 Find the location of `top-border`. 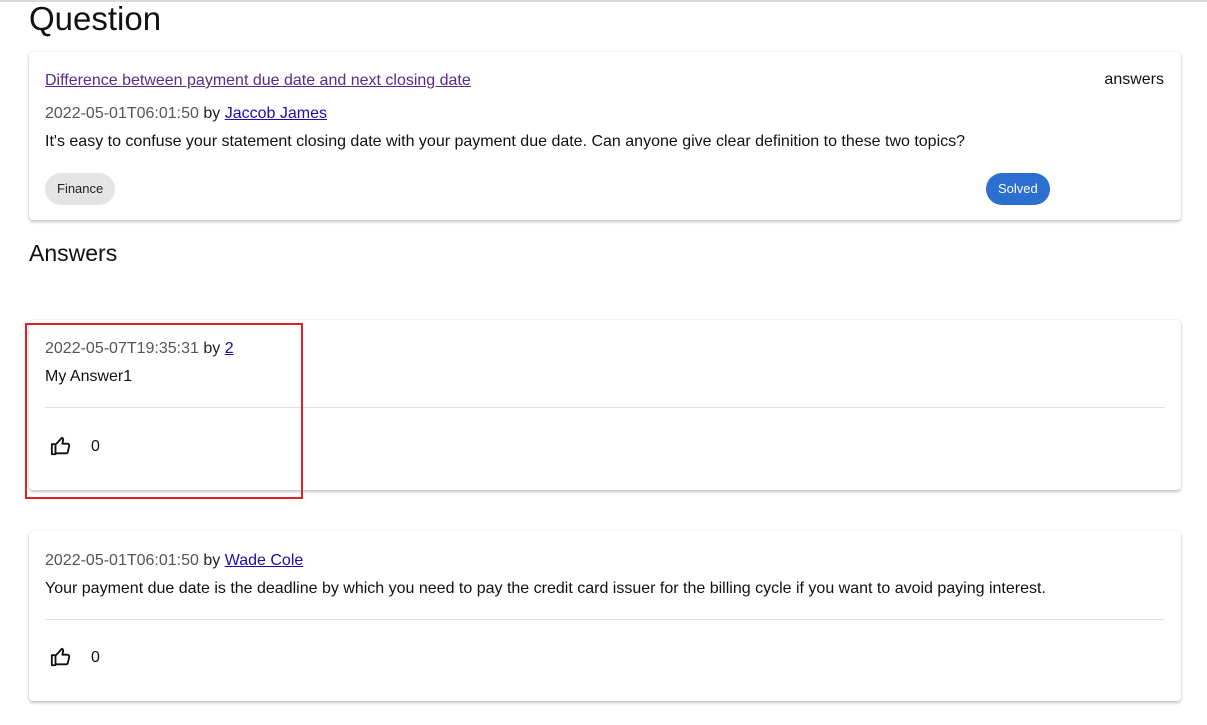

top-border is located at coordinates (603, 1).